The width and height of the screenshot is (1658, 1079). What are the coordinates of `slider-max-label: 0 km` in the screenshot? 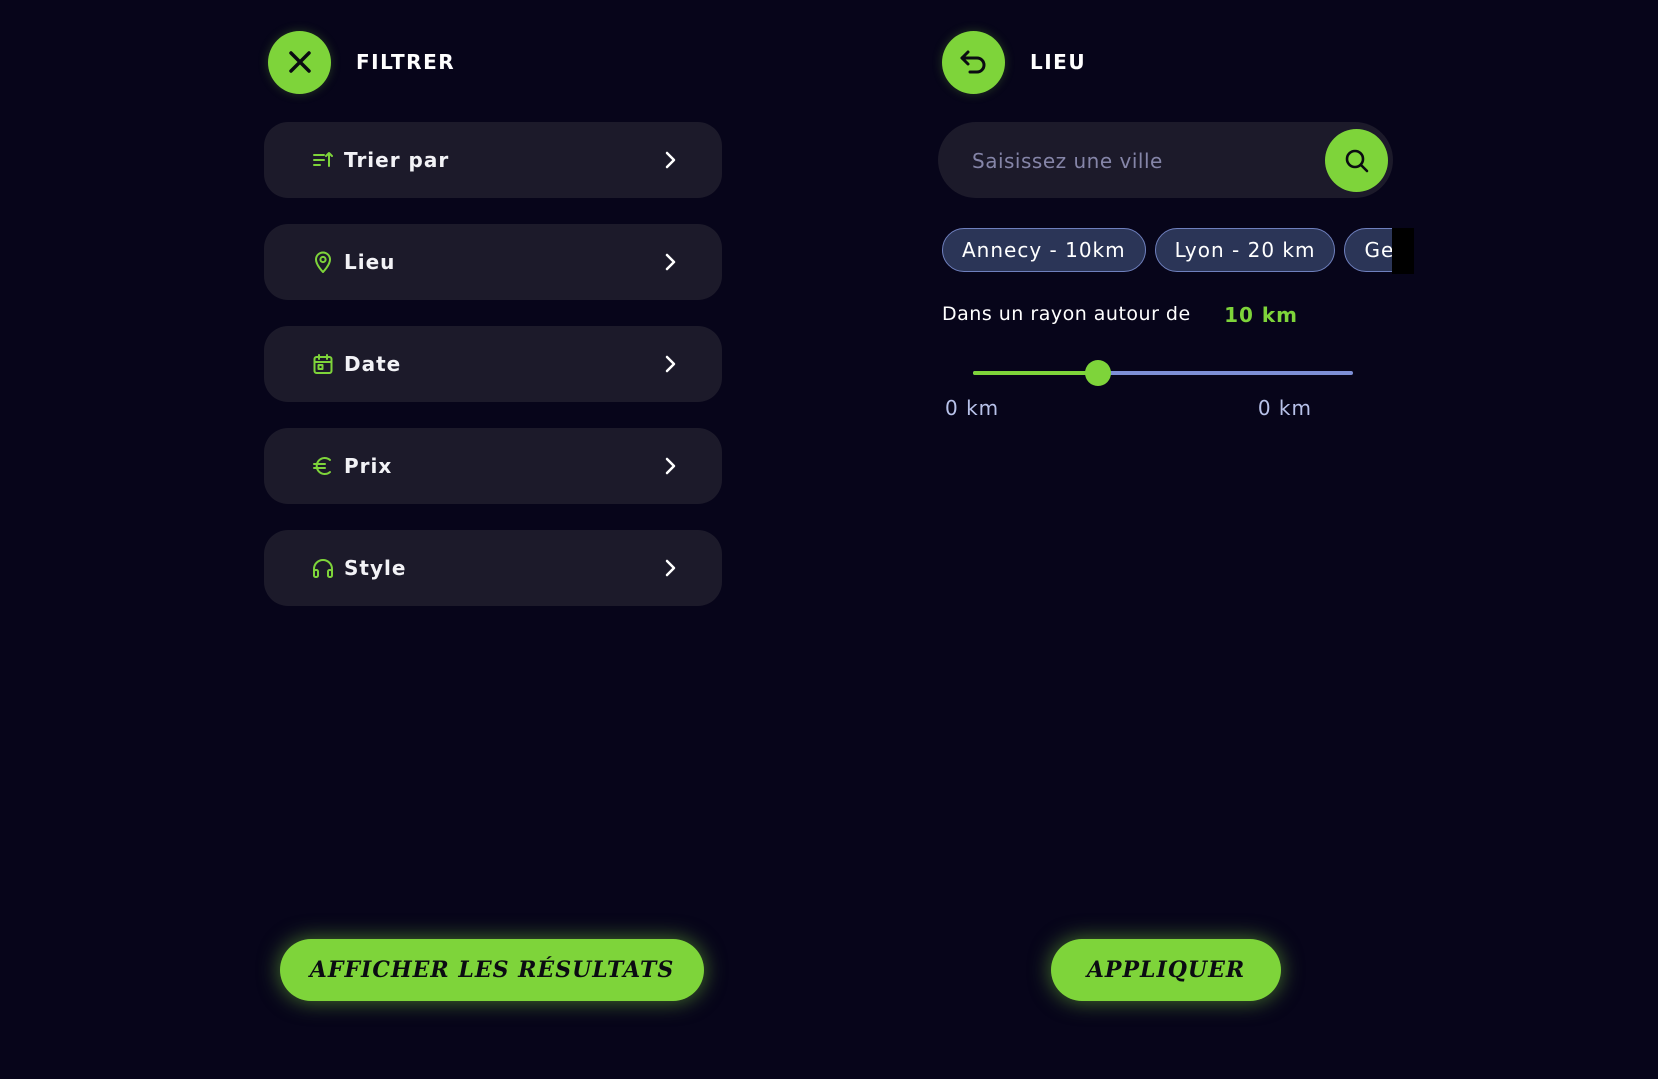 It's located at (1284, 408).